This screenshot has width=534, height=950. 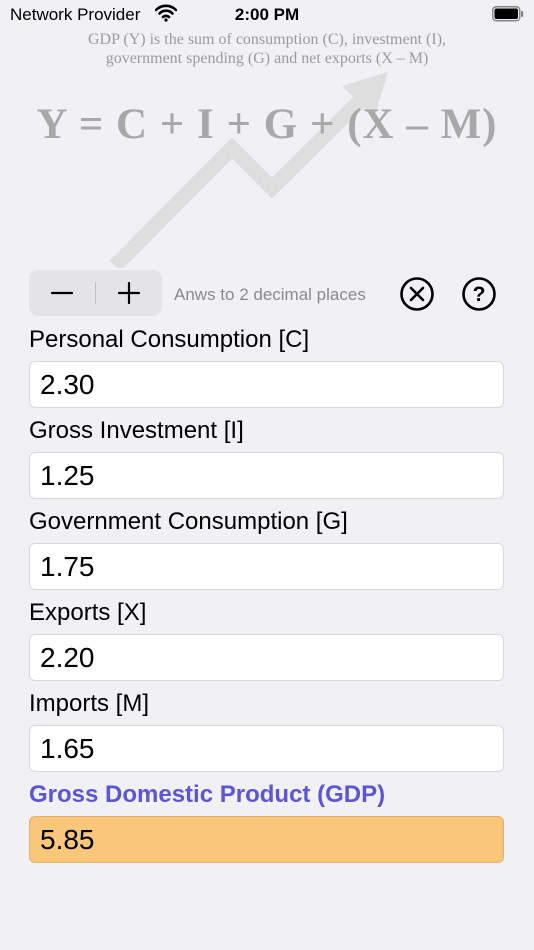 What do you see at coordinates (89, 703) in the screenshot?
I see `imports-label: Imports [M]` at bounding box center [89, 703].